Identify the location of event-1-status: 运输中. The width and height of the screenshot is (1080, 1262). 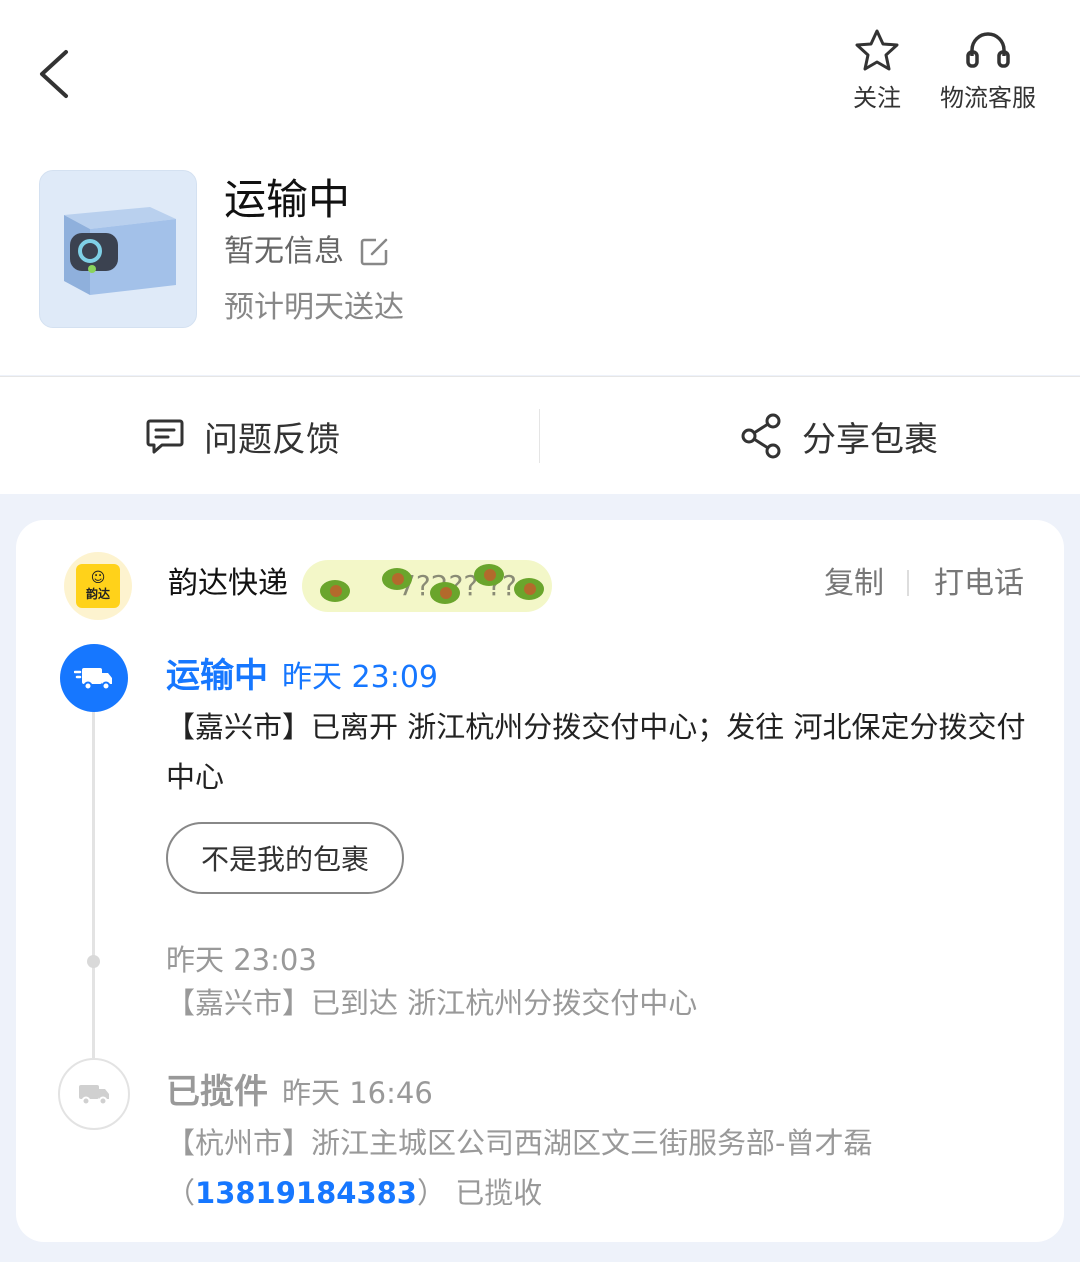
(217, 676).